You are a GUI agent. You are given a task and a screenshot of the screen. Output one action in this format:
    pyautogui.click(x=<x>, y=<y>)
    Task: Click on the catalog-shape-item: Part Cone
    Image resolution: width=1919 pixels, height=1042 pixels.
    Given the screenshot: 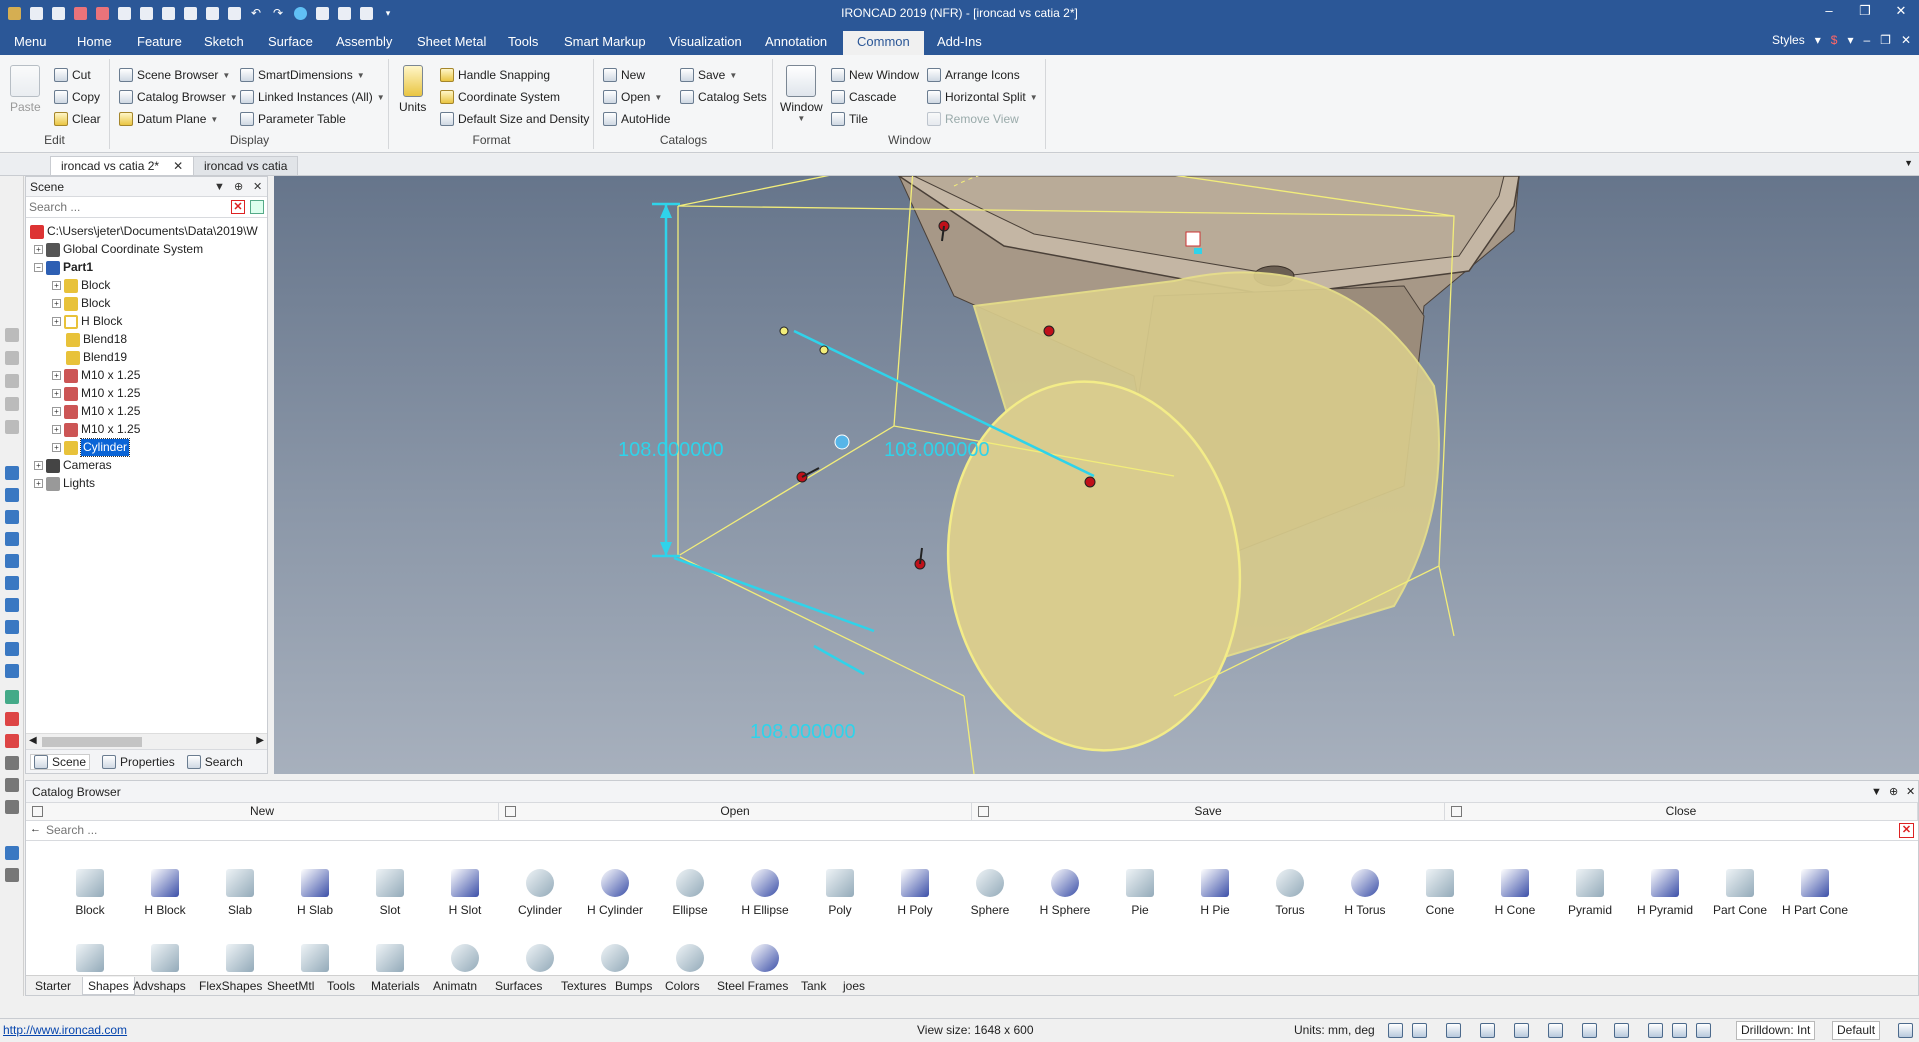 What is the action you would take?
    pyautogui.click(x=1740, y=893)
    